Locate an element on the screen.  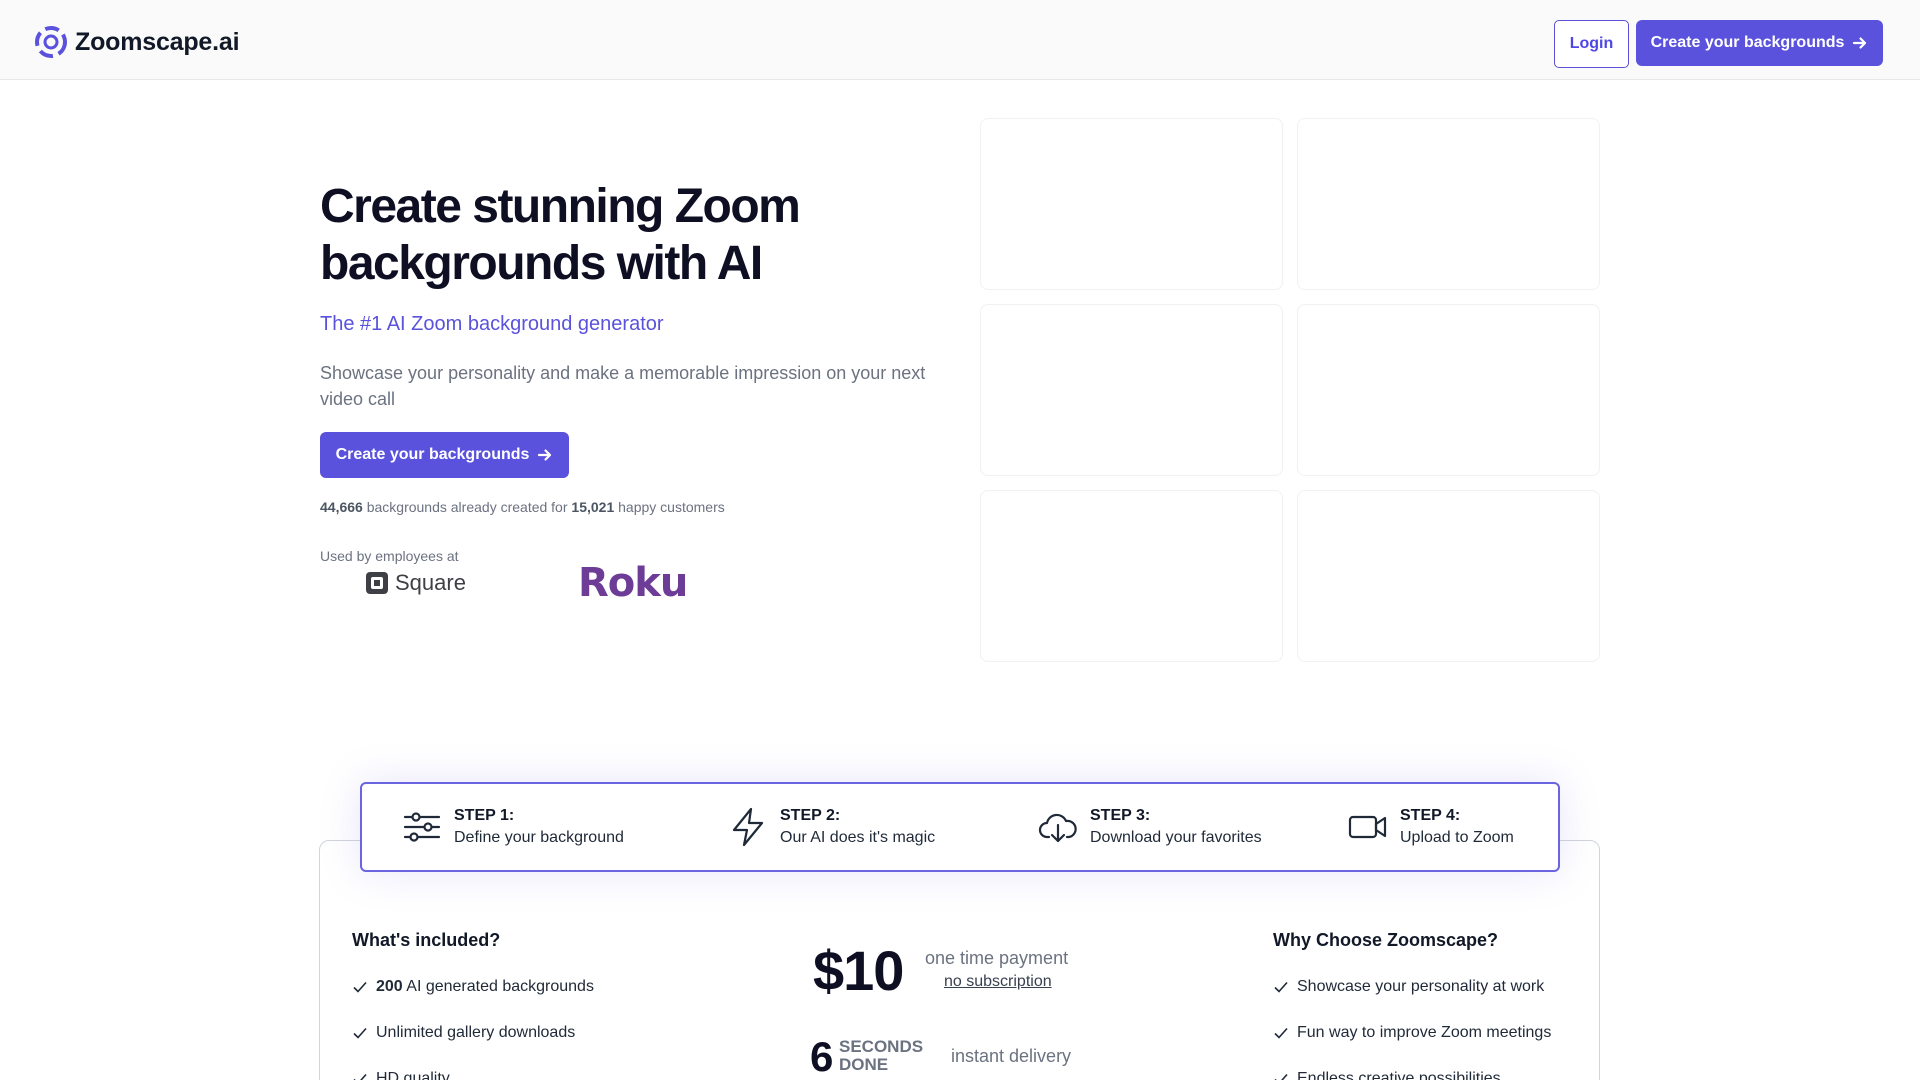
hero-cta-label: Create your backgrounds is located at coordinates (432, 454).